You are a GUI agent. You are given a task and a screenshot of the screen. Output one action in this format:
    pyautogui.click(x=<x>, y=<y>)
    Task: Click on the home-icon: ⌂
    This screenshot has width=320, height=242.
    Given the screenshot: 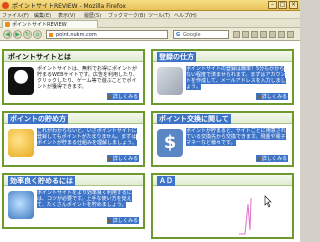 What is the action you would take?
    pyautogui.click(x=37, y=34)
    